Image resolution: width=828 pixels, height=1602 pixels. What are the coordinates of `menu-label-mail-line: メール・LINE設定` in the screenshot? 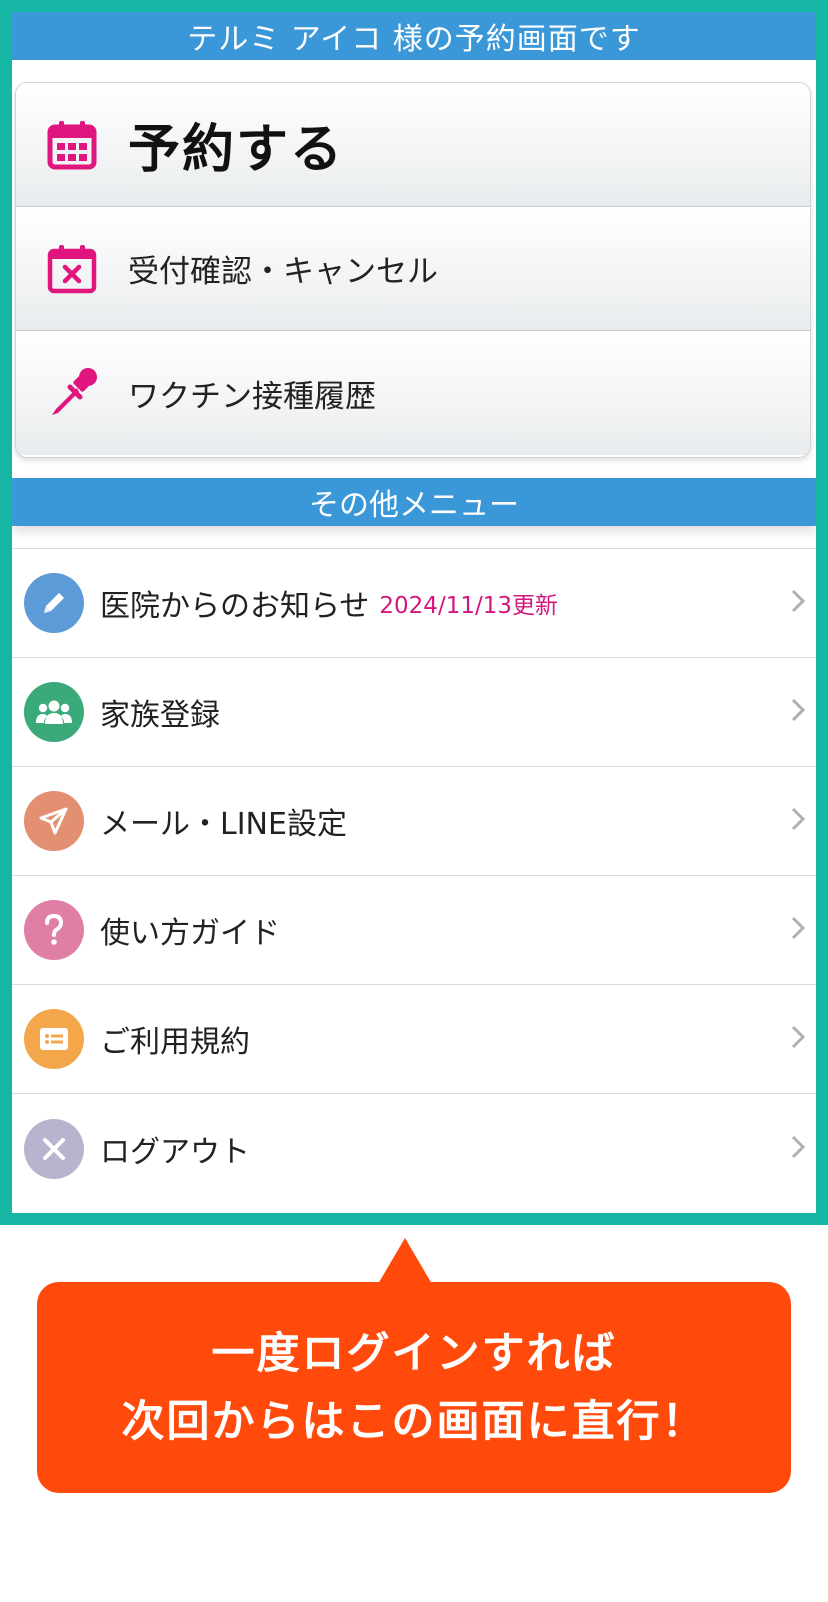 It's located at (223, 824).